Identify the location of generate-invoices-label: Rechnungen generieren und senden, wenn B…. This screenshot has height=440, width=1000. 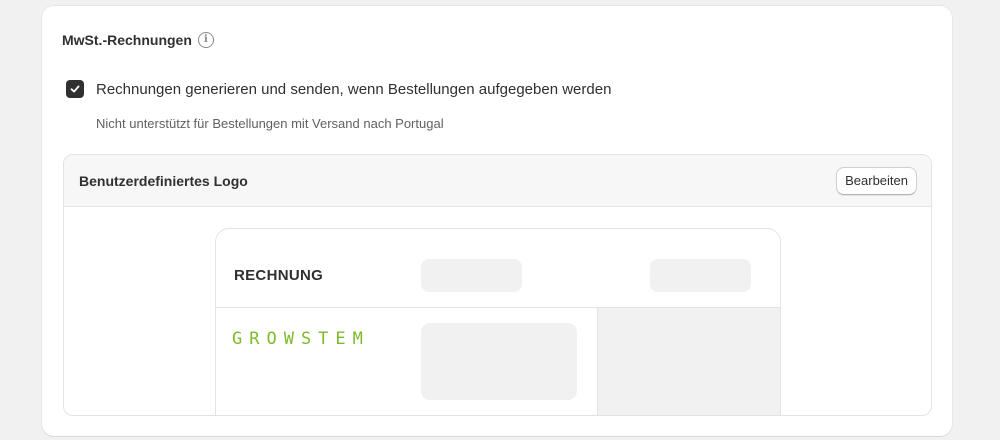
(353, 89).